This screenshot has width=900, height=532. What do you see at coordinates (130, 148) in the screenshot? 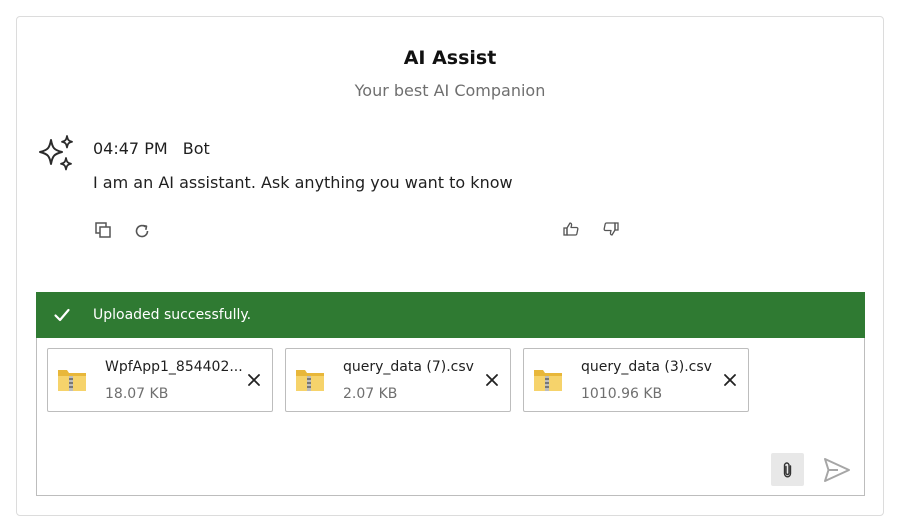
I see `message-time: 04:47 PM` at bounding box center [130, 148].